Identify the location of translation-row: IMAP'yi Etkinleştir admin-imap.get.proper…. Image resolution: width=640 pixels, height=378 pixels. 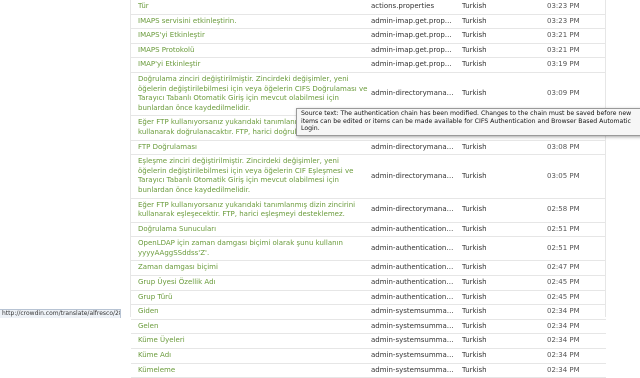
(368, 65).